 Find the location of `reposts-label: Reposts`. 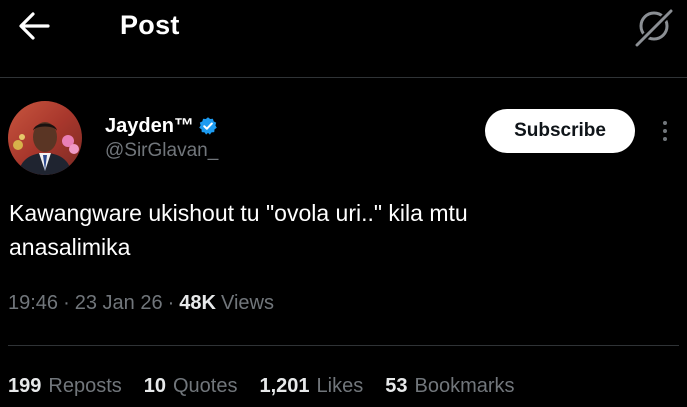

reposts-label: Reposts is located at coordinates (85, 386).